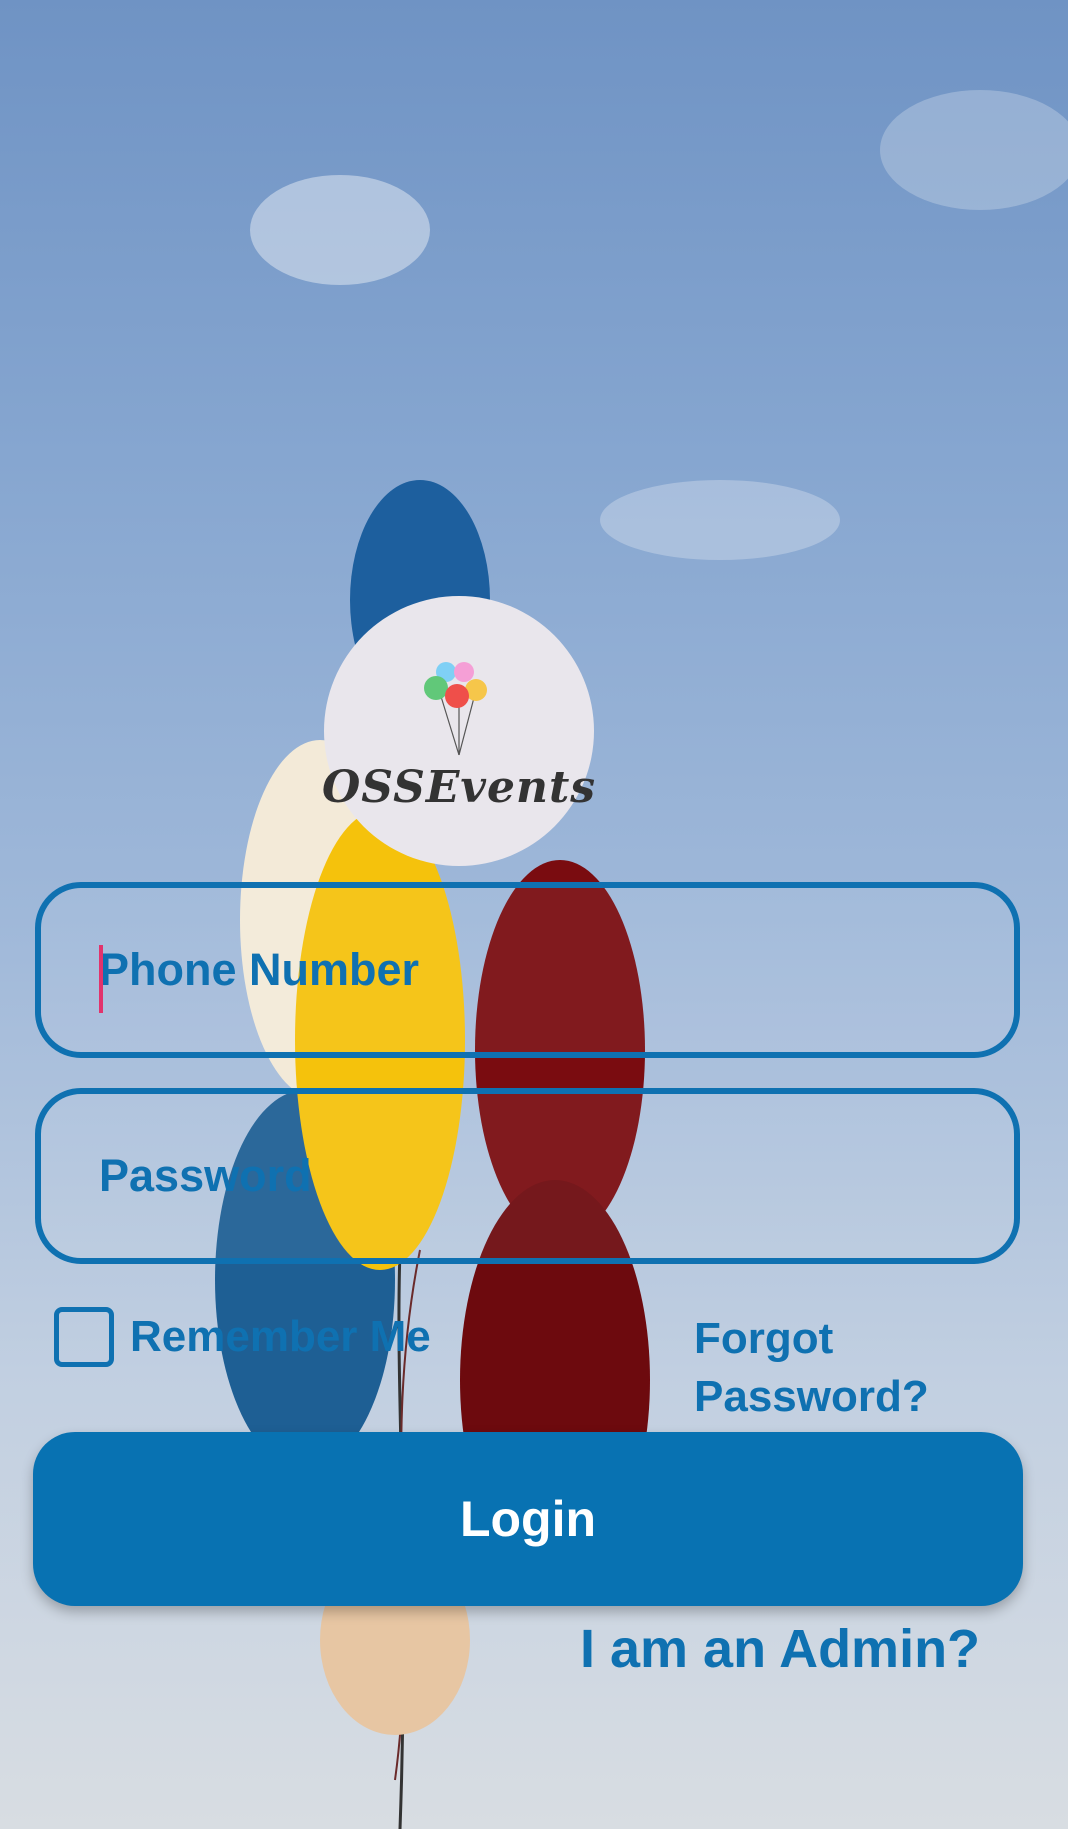 Image resolution: width=1068 pixels, height=1829 pixels. Describe the element at coordinates (555, 1176) in the screenshot. I see `password-input` at that location.